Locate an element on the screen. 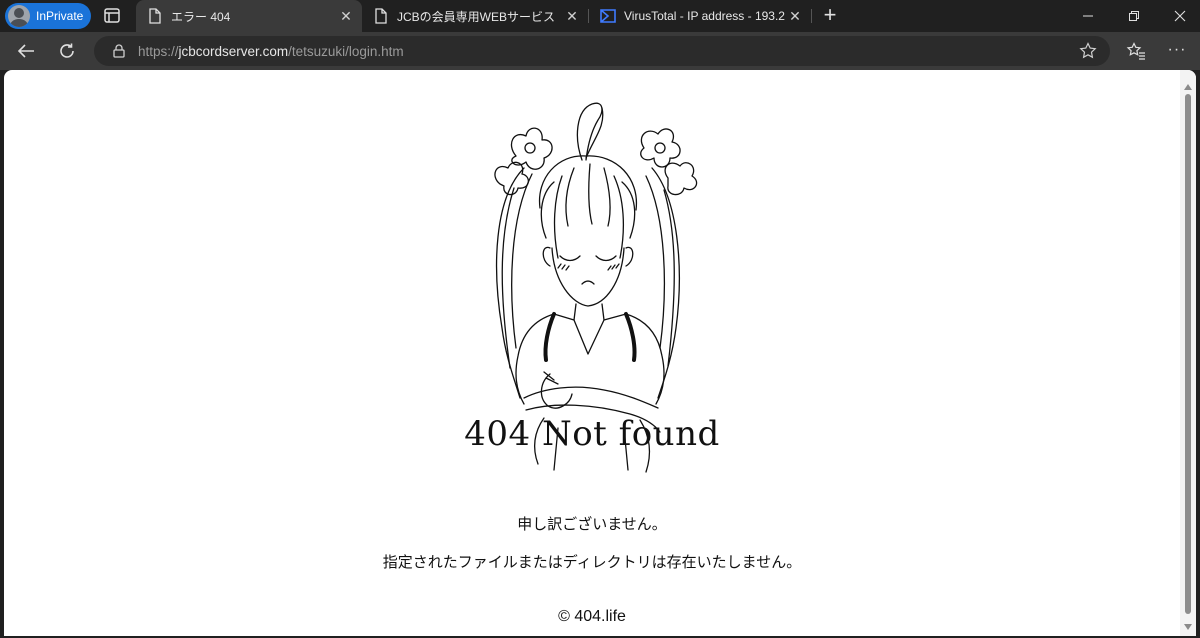 This screenshot has width=1200, height=638. scroll-down-arrow-icon is located at coordinates (1188, 627).